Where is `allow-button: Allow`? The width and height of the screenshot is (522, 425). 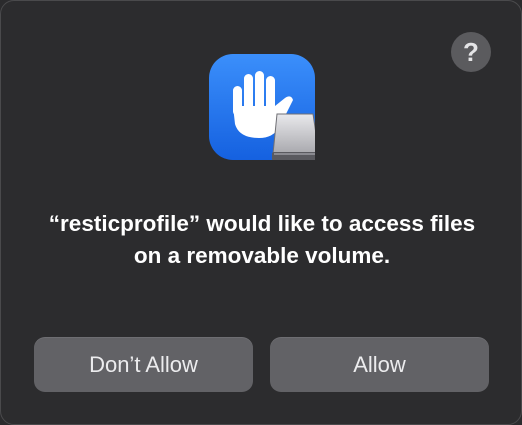 allow-button: Allow is located at coordinates (379, 364).